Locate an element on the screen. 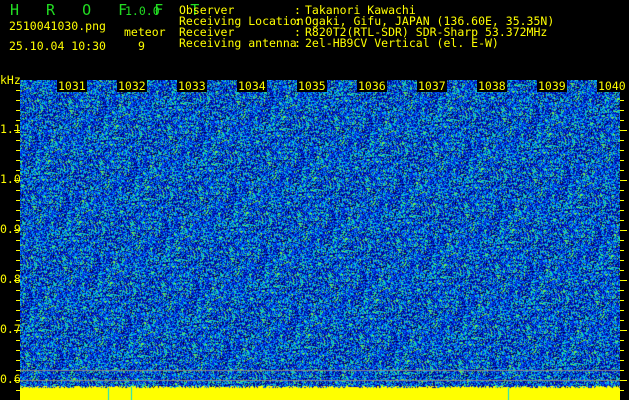 This screenshot has height=400, width=629. app-version: 1.0.0 is located at coordinates (142, 11).